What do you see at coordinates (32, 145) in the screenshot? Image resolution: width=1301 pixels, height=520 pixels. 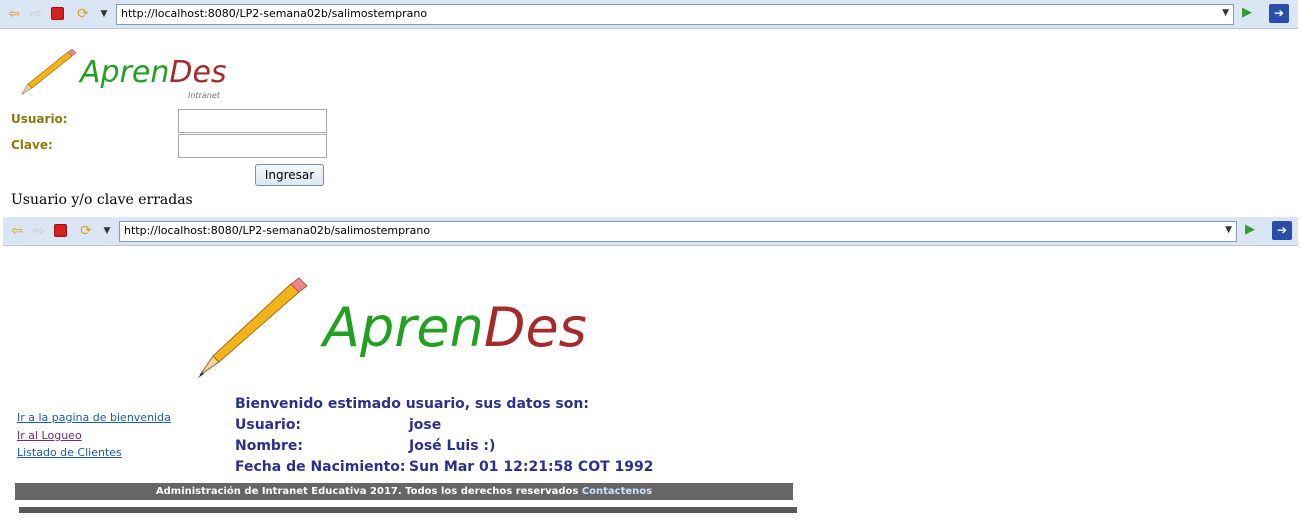 I see `clave-label: Clave:` at bounding box center [32, 145].